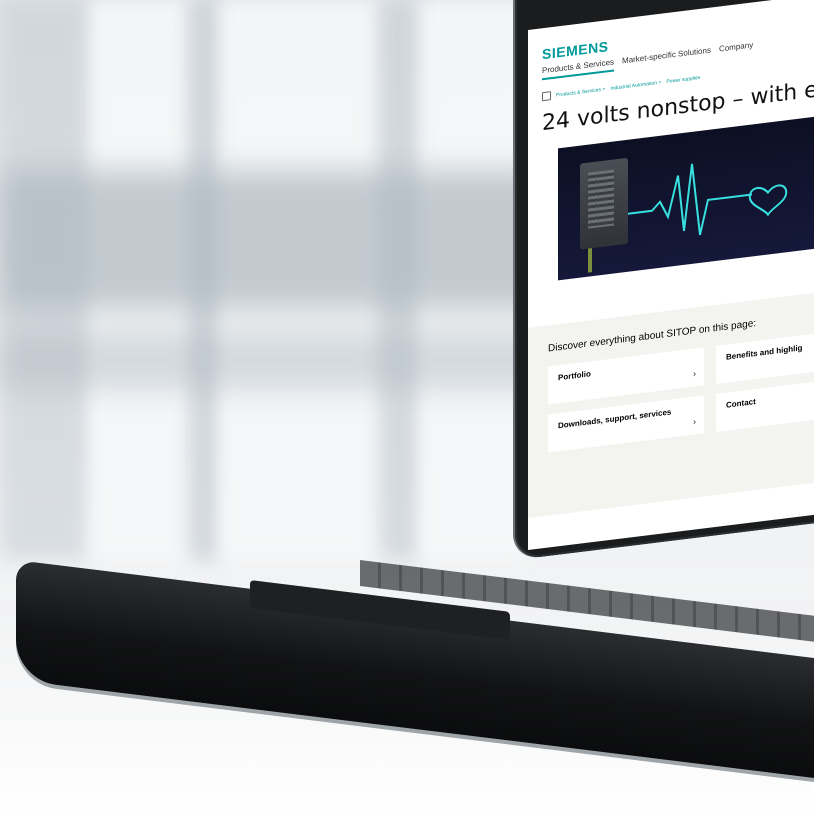 The width and height of the screenshot is (814, 823). What do you see at coordinates (546, 96) in the screenshot?
I see `home-icon` at bounding box center [546, 96].